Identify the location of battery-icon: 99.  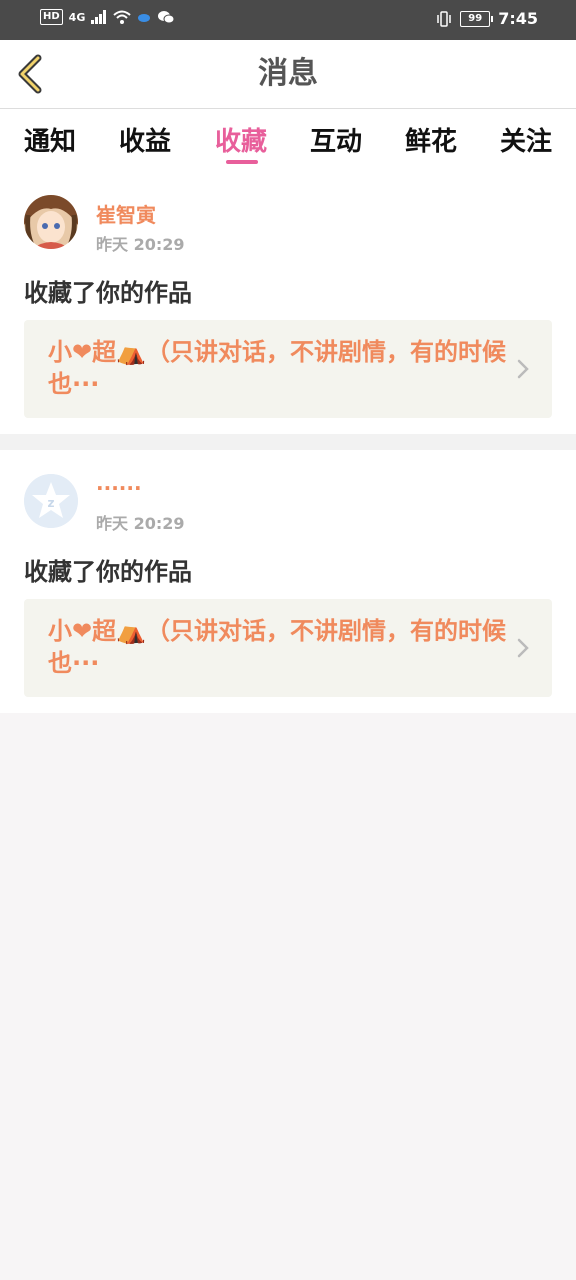
(477, 18).